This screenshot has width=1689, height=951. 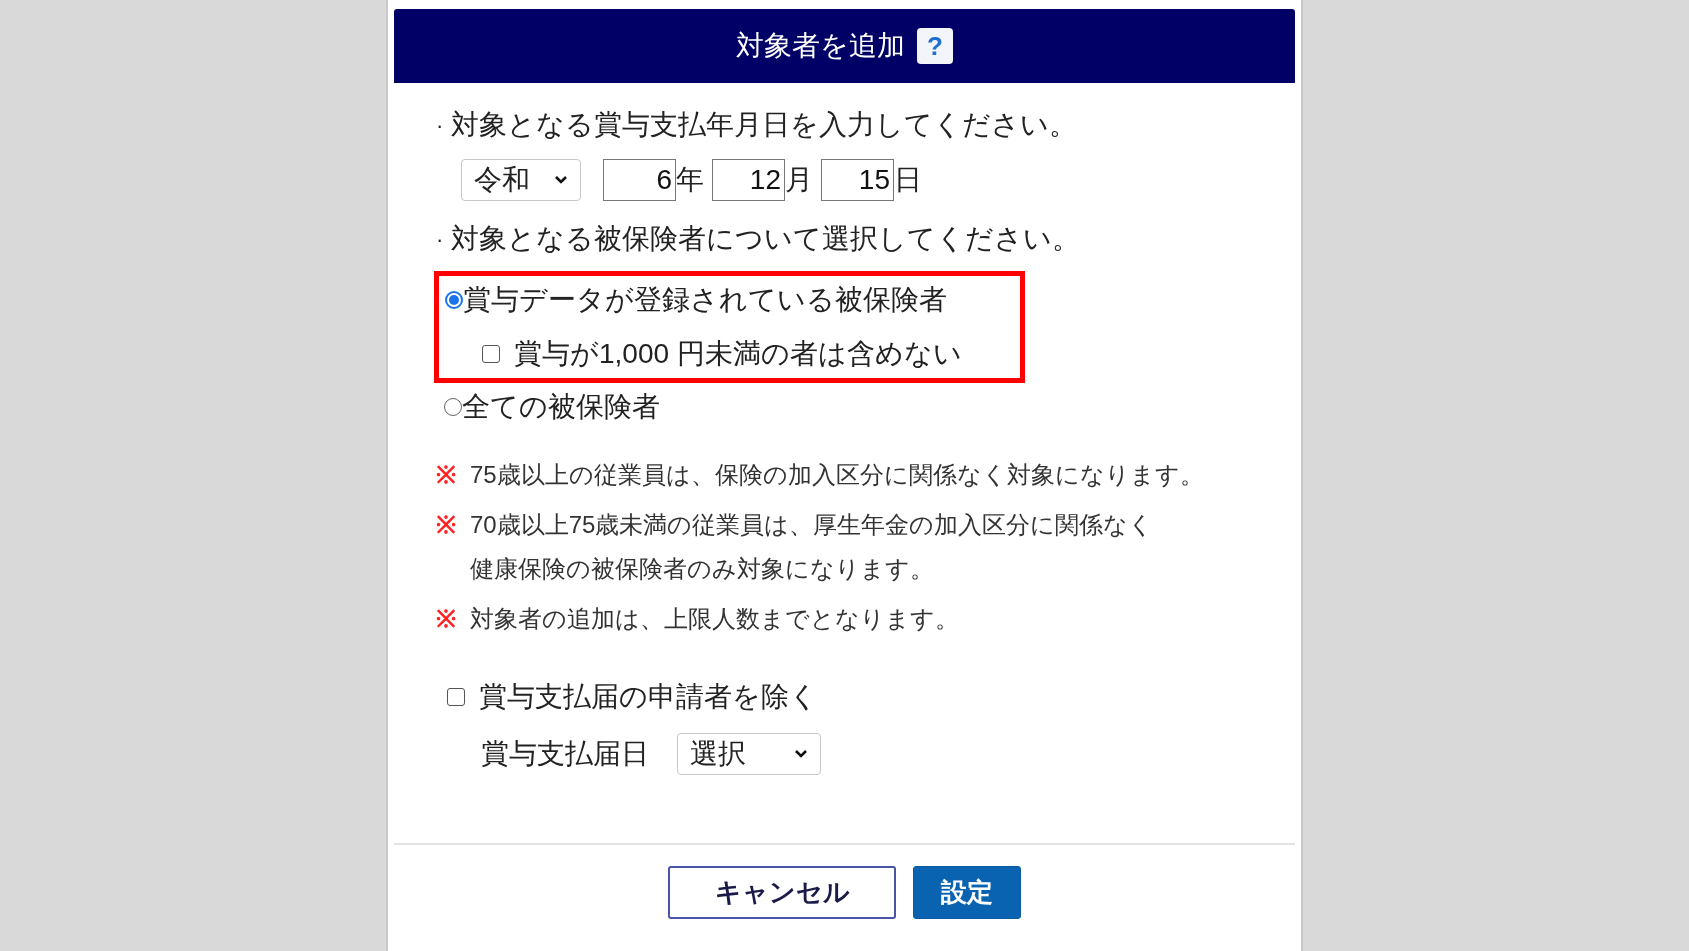 What do you see at coordinates (857, 180) in the screenshot?
I see `day-input: 15` at bounding box center [857, 180].